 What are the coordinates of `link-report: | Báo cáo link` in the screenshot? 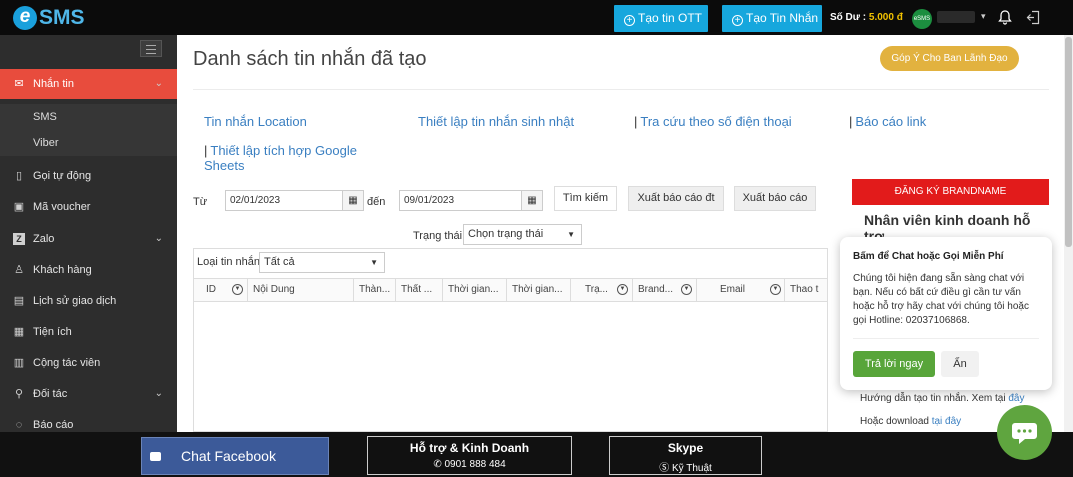 It's located at (887, 121).